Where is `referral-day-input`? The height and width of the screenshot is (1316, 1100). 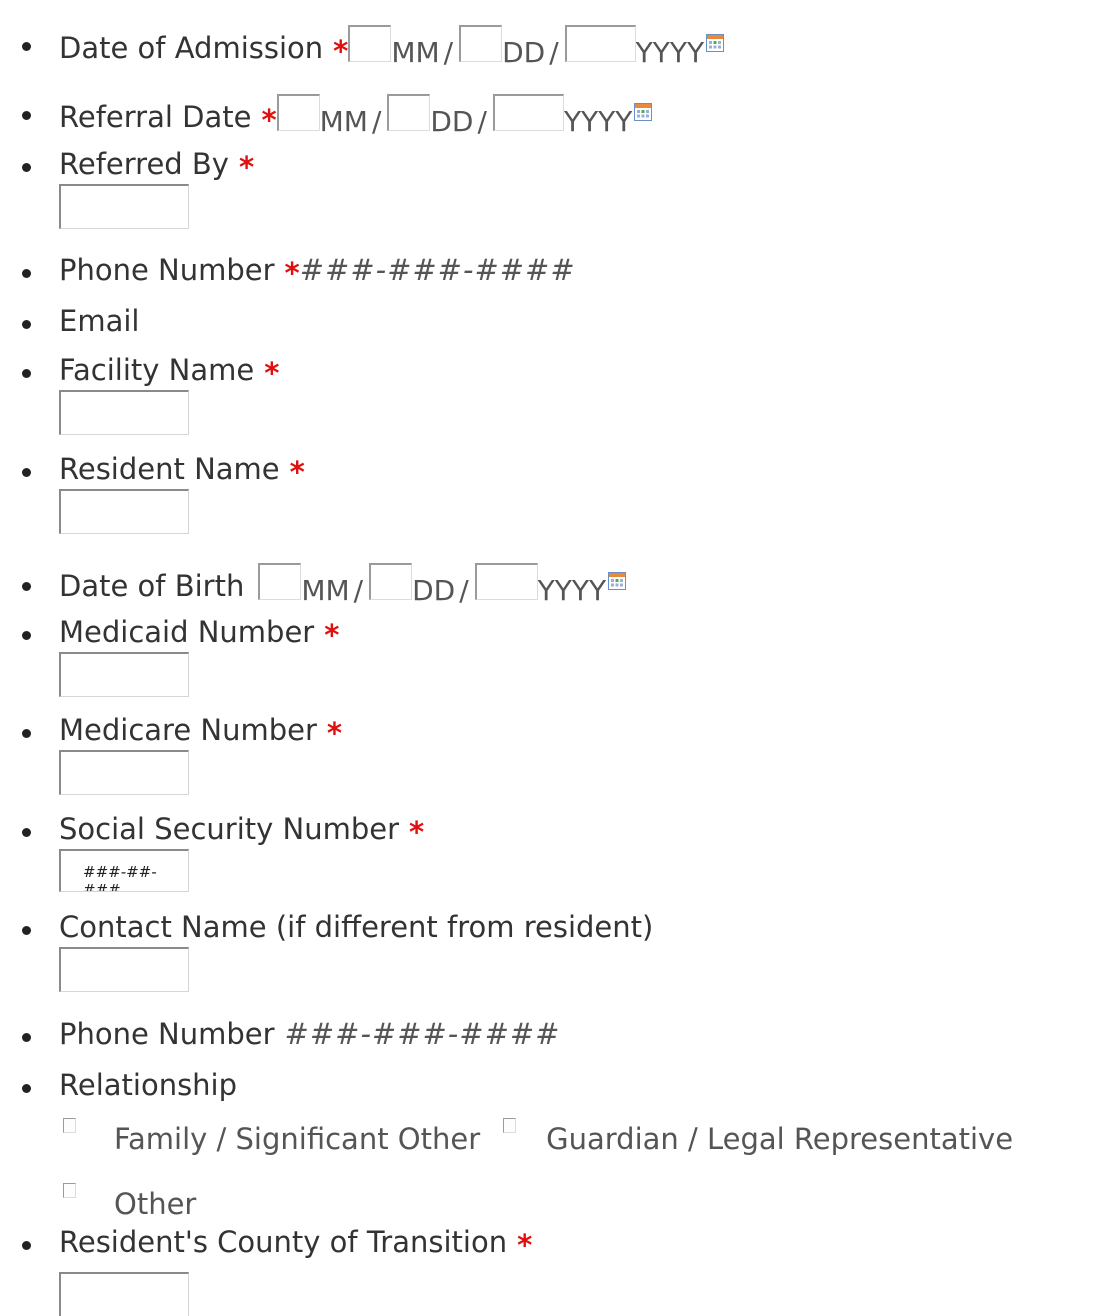 referral-day-input is located at coordinates (409, 112).